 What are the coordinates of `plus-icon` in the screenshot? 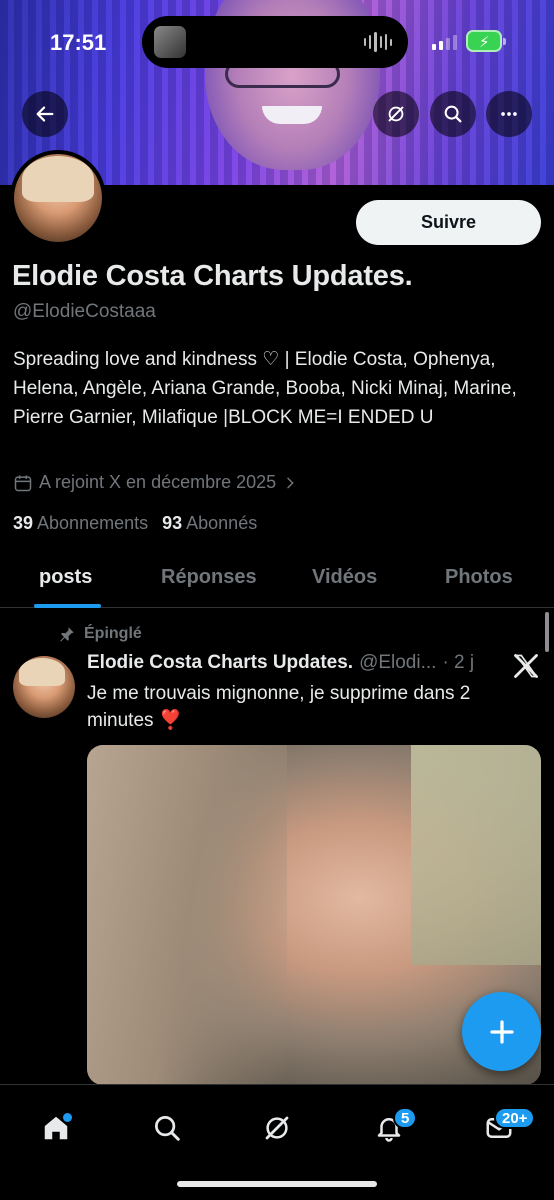 It's located at (501, 1031).